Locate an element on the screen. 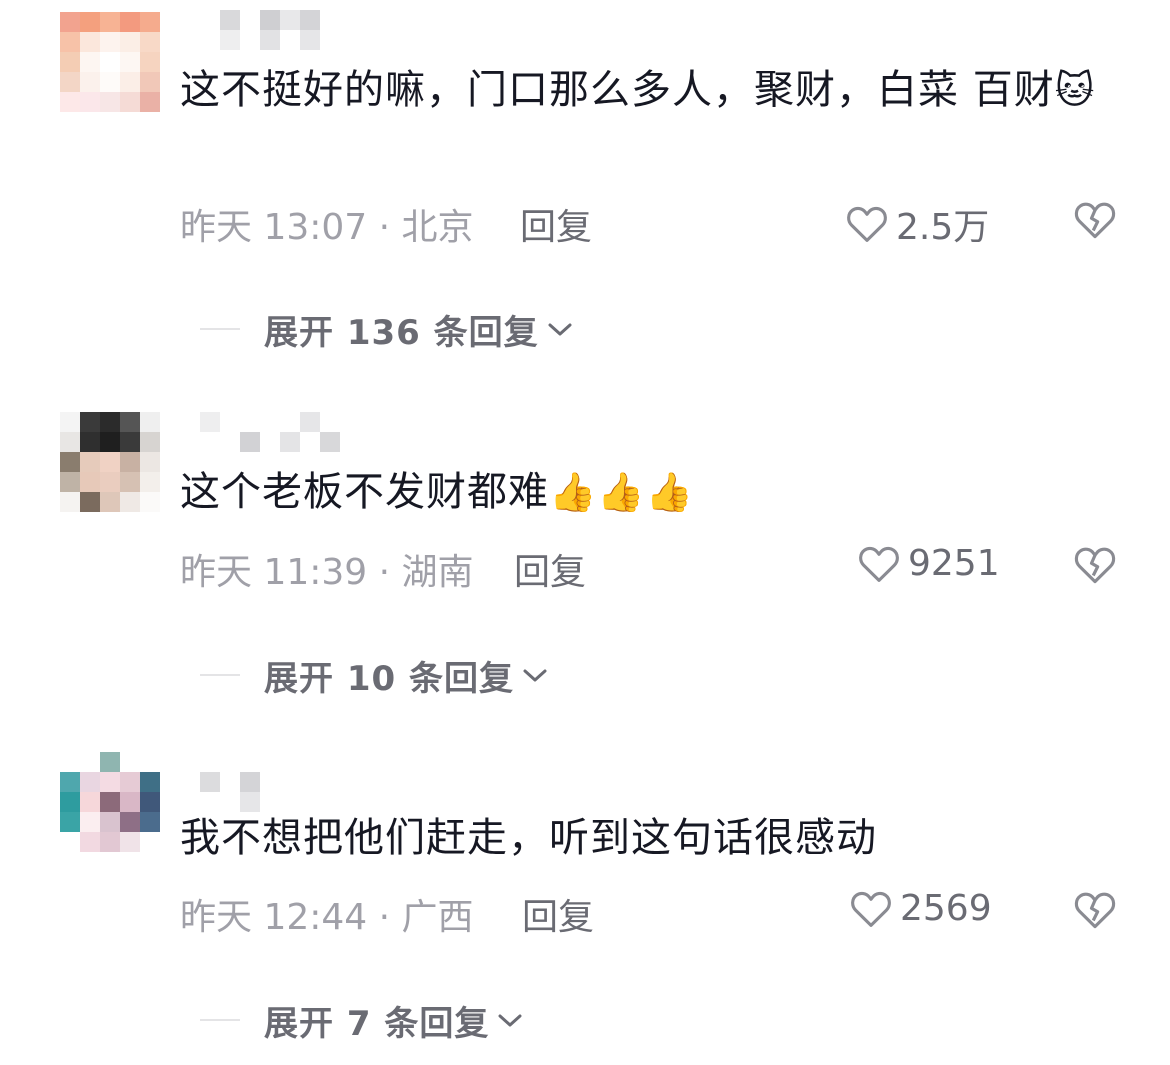  comment-text: 这个老板不发财都难👍👍👍 is located at coordinates (650, 492).